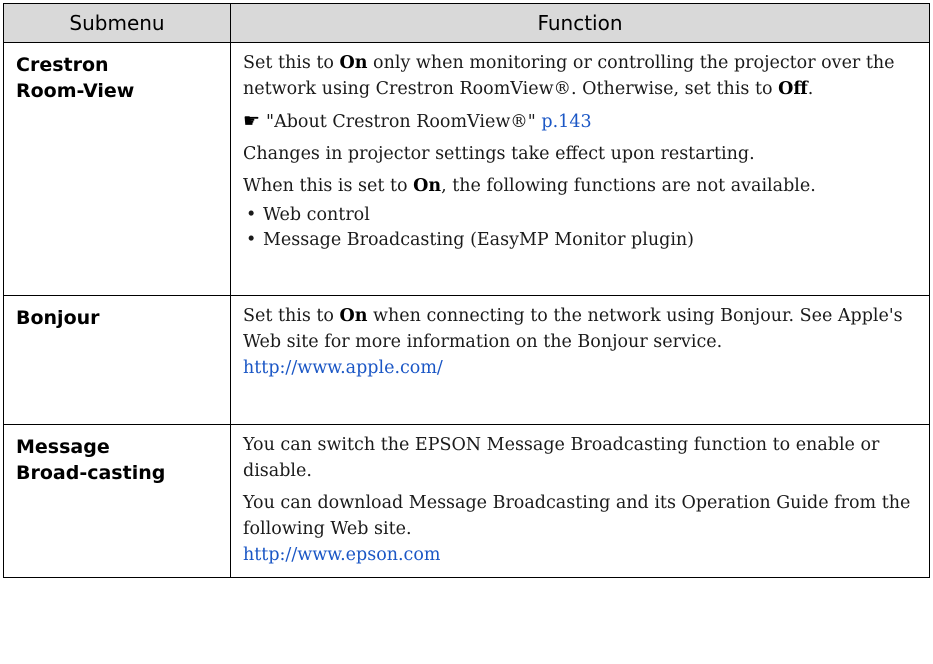 The width and height of the screenshot is (933, 664). Describe the element at coordinates (252, 121) in the screenshot. I see `pointing-hand-icon: ☛` at that location.